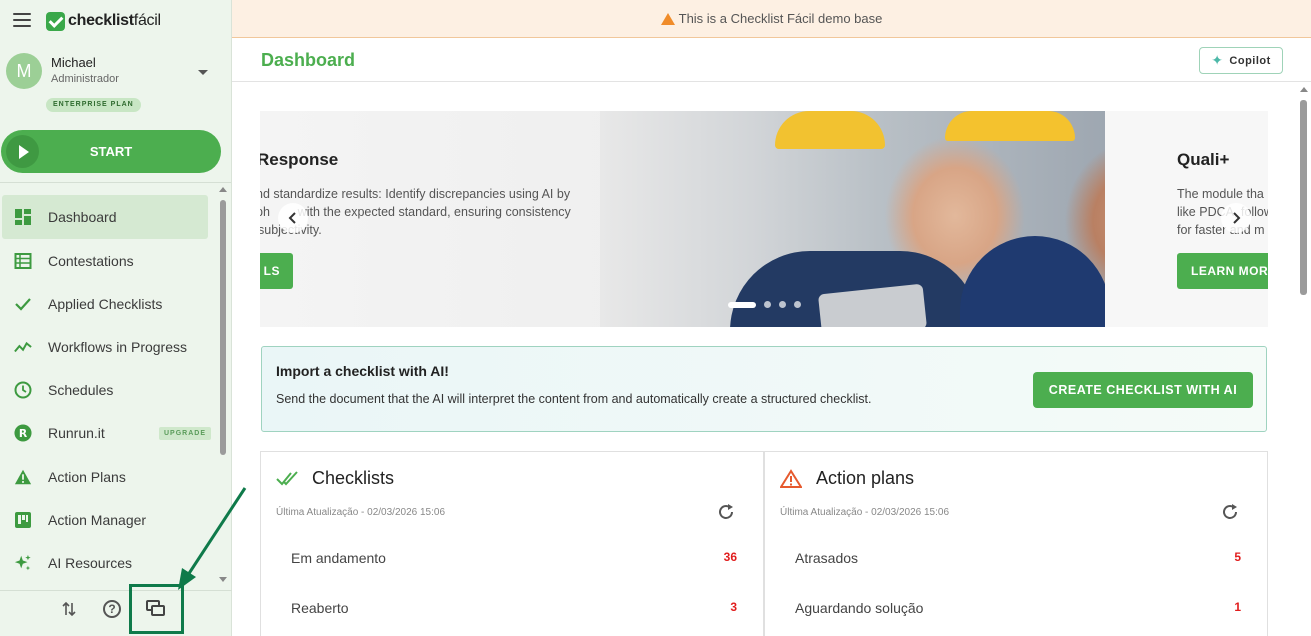 The width and height of the screenshot is (1311, 636). What do you see at coordinates (338, 558) in the screenshot?
I see `list-item-label: Em andamento` at bounding box center [338, 558].